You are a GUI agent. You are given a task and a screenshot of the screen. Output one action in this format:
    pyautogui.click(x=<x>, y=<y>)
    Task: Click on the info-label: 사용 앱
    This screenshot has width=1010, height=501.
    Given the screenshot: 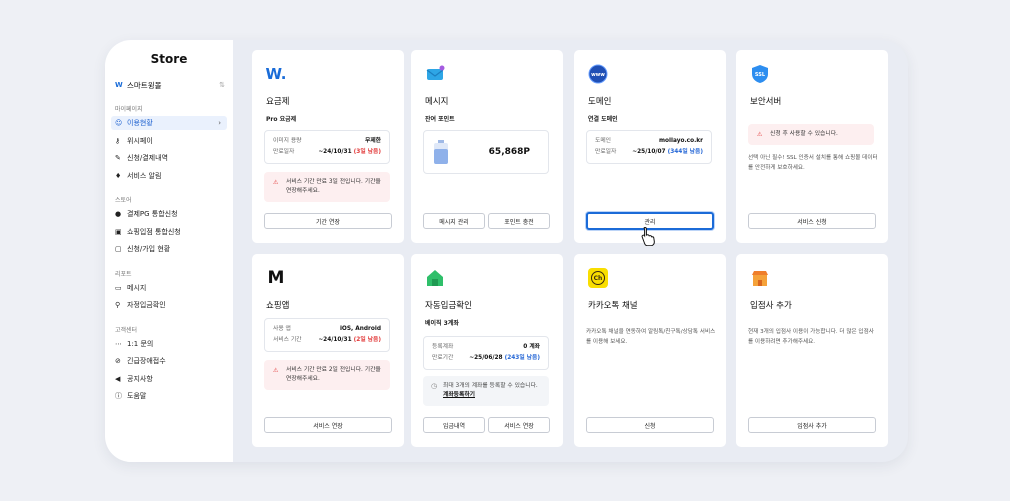 What is the action you would take?
    pyautogui.click(x=282, y=329)
    